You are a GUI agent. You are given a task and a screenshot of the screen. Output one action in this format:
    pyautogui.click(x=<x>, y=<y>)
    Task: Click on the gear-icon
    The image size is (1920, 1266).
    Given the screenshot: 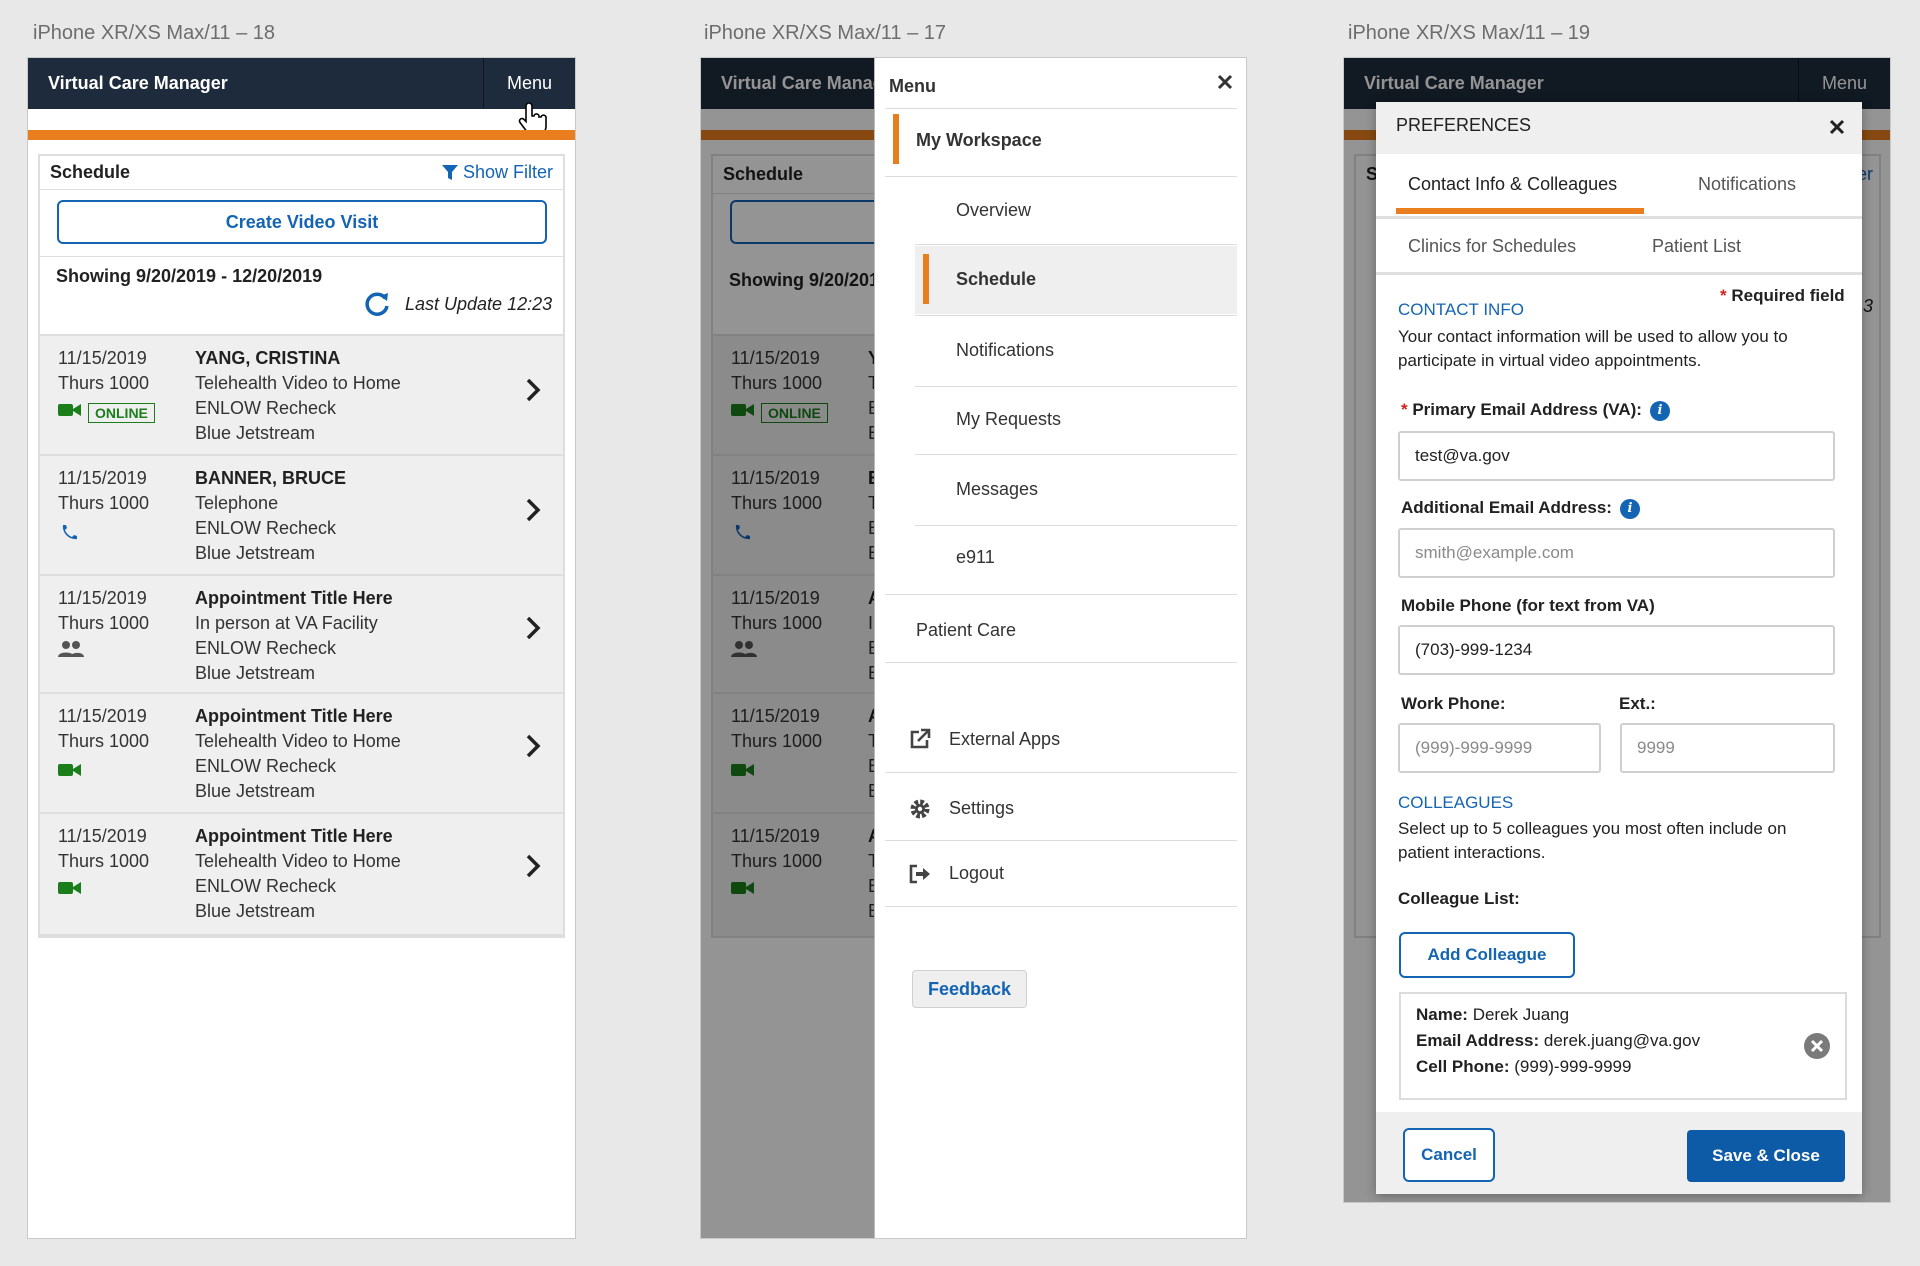 What is the action you would take?
    pyautogui.click(x=920, y=809)
    